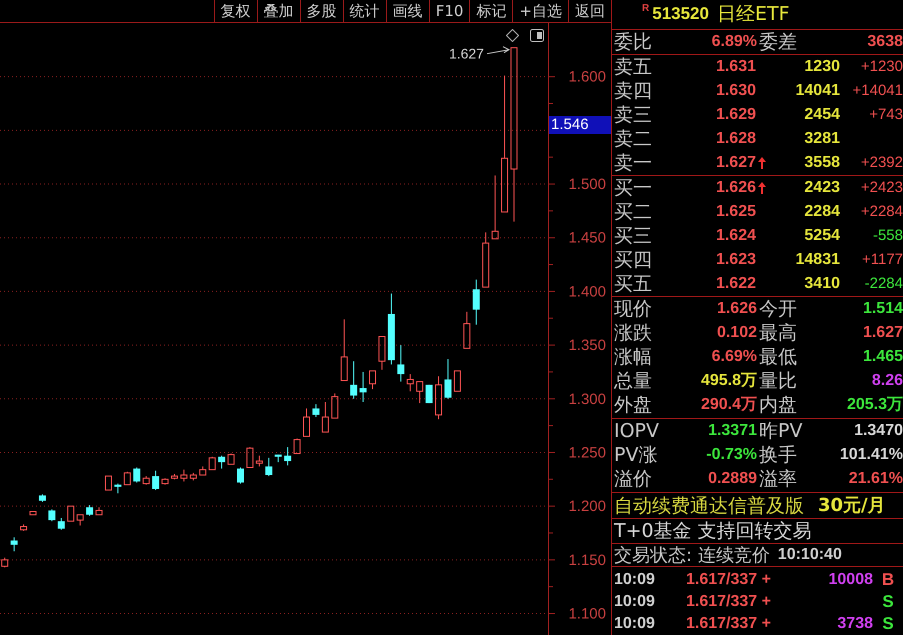  What do you see at coordinates (736, 114) in the screenshot?
I see `ask-price: 1.629` at bounding box center [736, 114].